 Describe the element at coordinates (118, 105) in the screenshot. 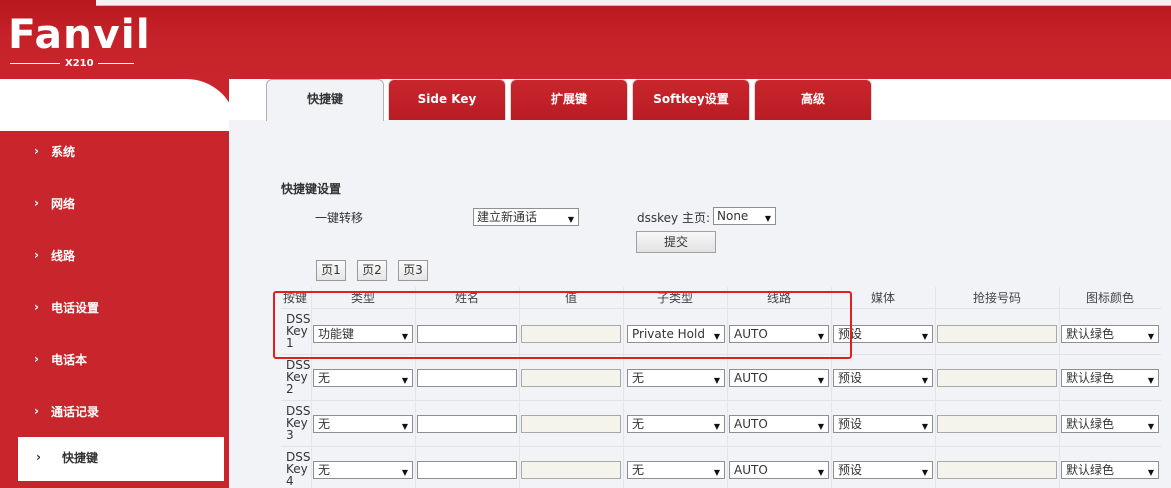

I see `sidebar-curve` at that location.